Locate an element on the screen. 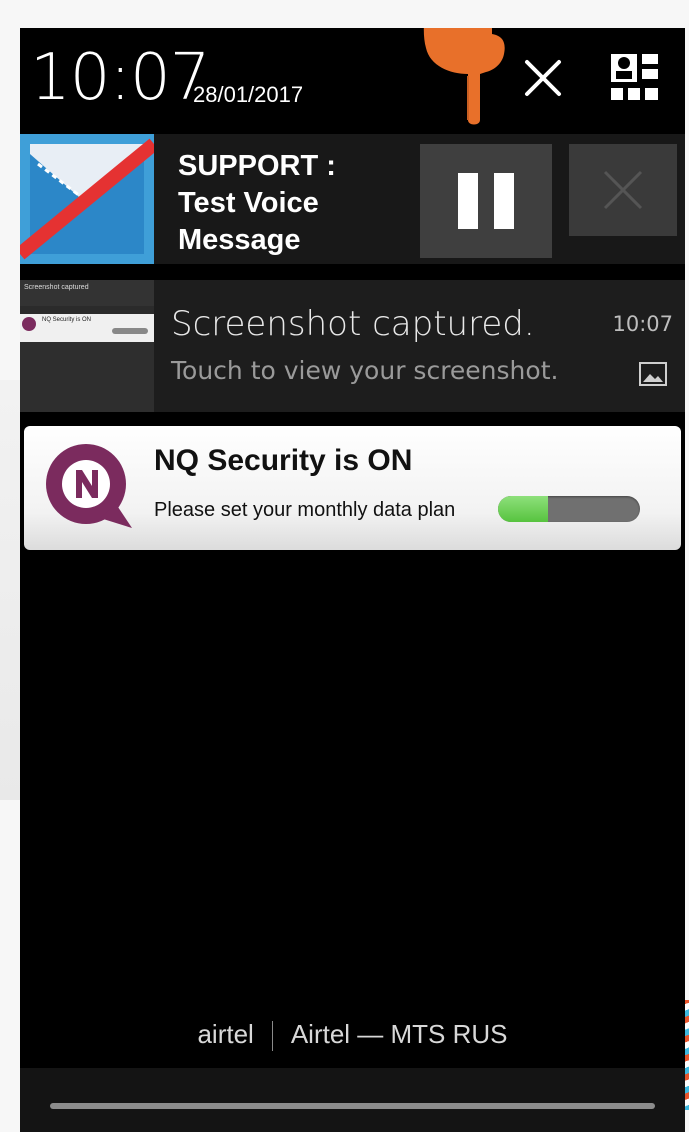  quick-settings-button is located at coordinates (635, 78).